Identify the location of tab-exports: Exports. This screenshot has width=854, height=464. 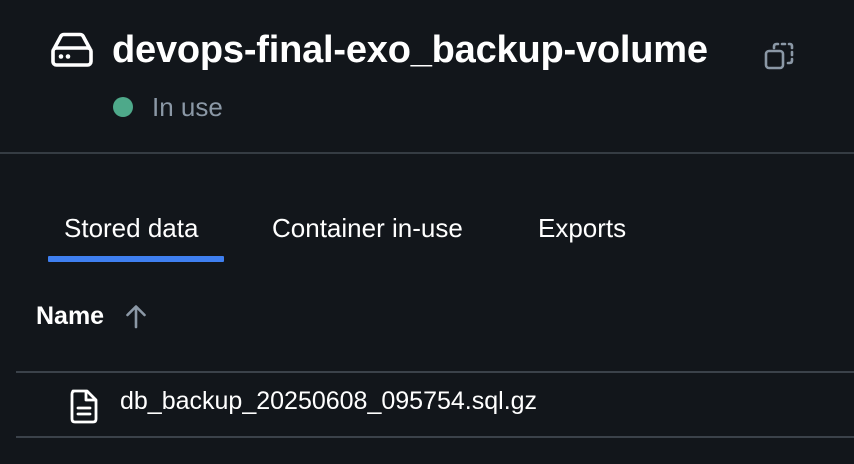
(582, 228).